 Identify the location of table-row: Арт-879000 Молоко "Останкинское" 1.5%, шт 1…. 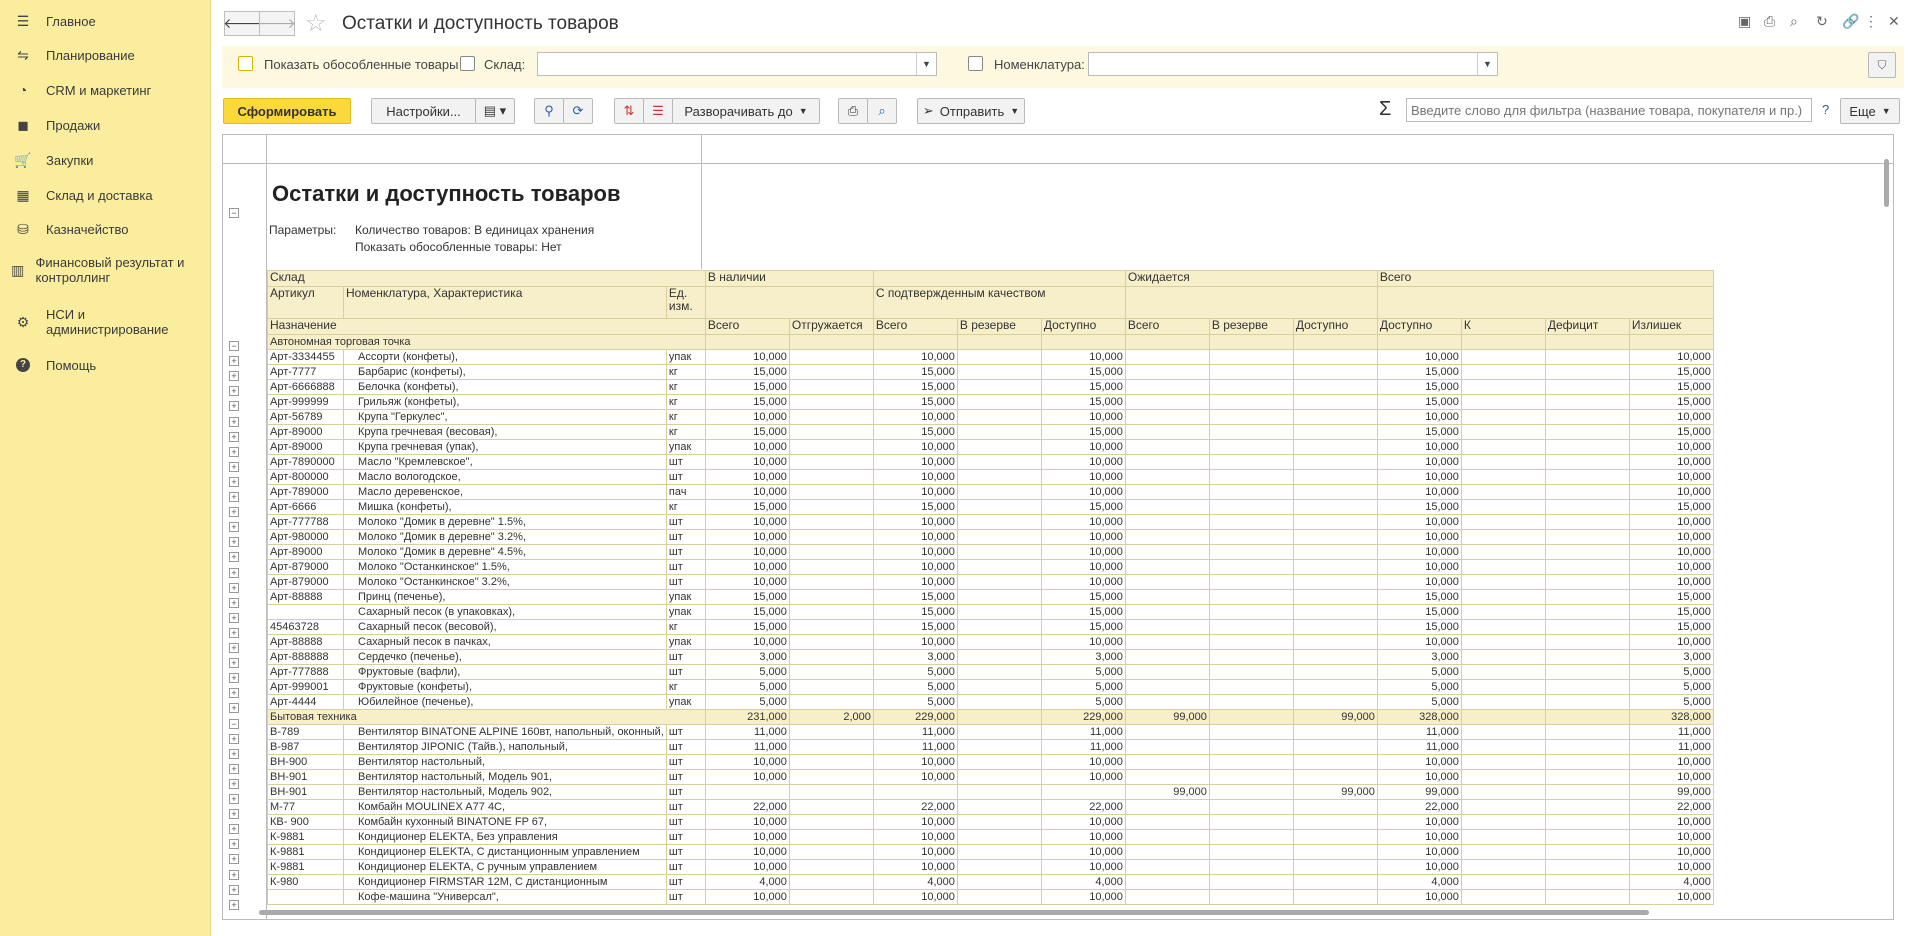
(990, 567).